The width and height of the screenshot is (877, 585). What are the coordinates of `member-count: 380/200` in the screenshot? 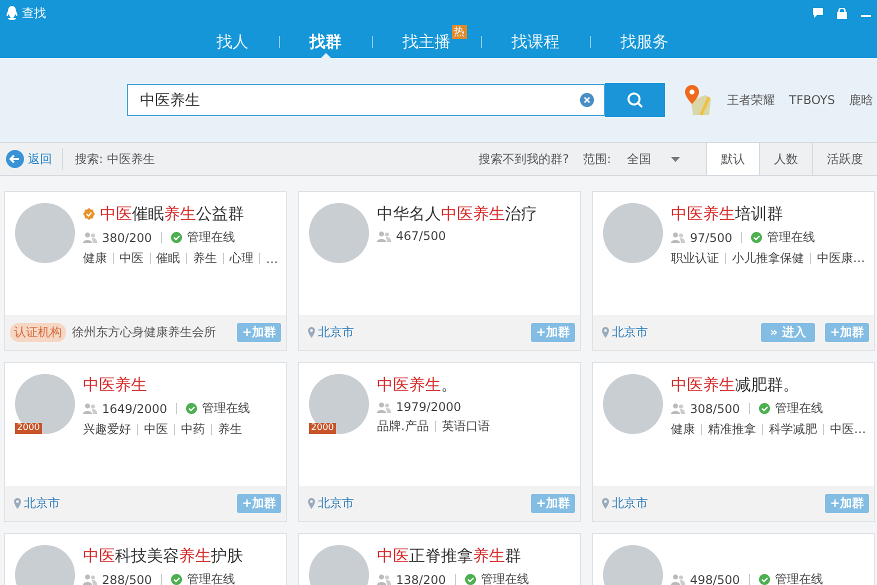 It's located at (127, 237).